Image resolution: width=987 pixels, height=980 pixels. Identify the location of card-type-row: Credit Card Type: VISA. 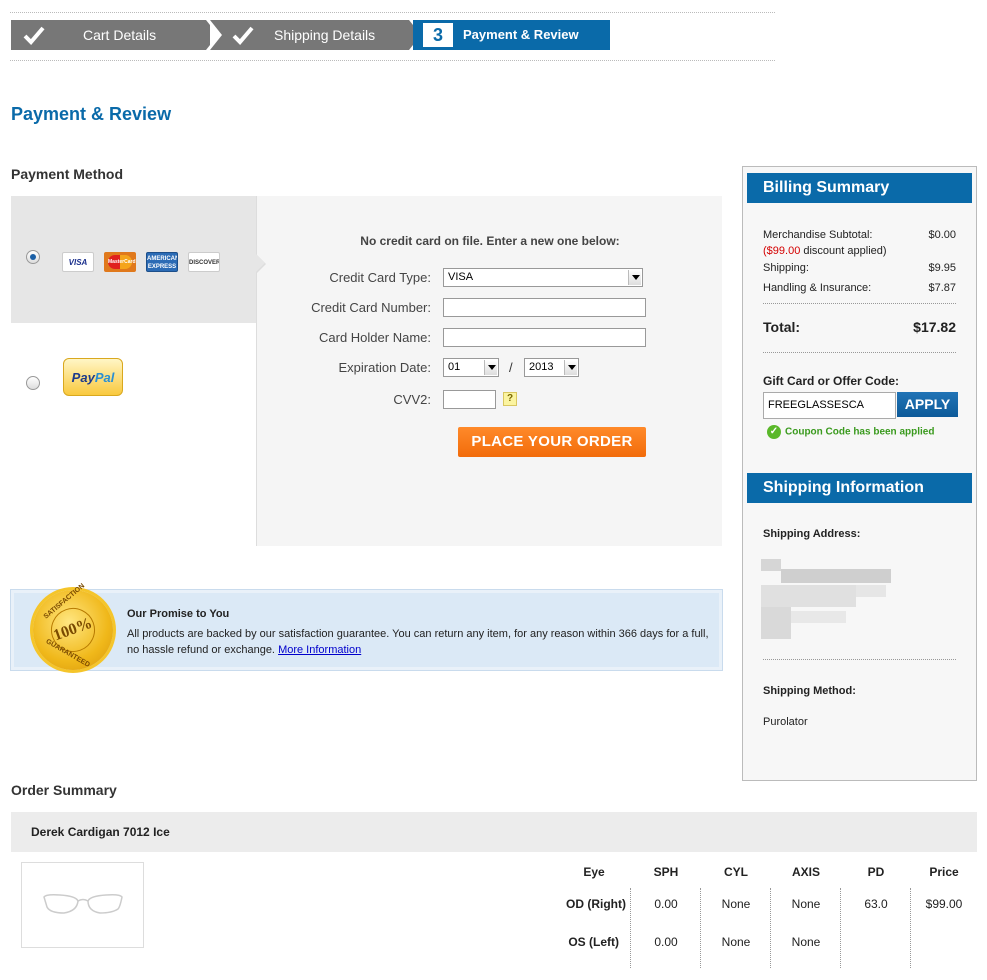
(490, 278).